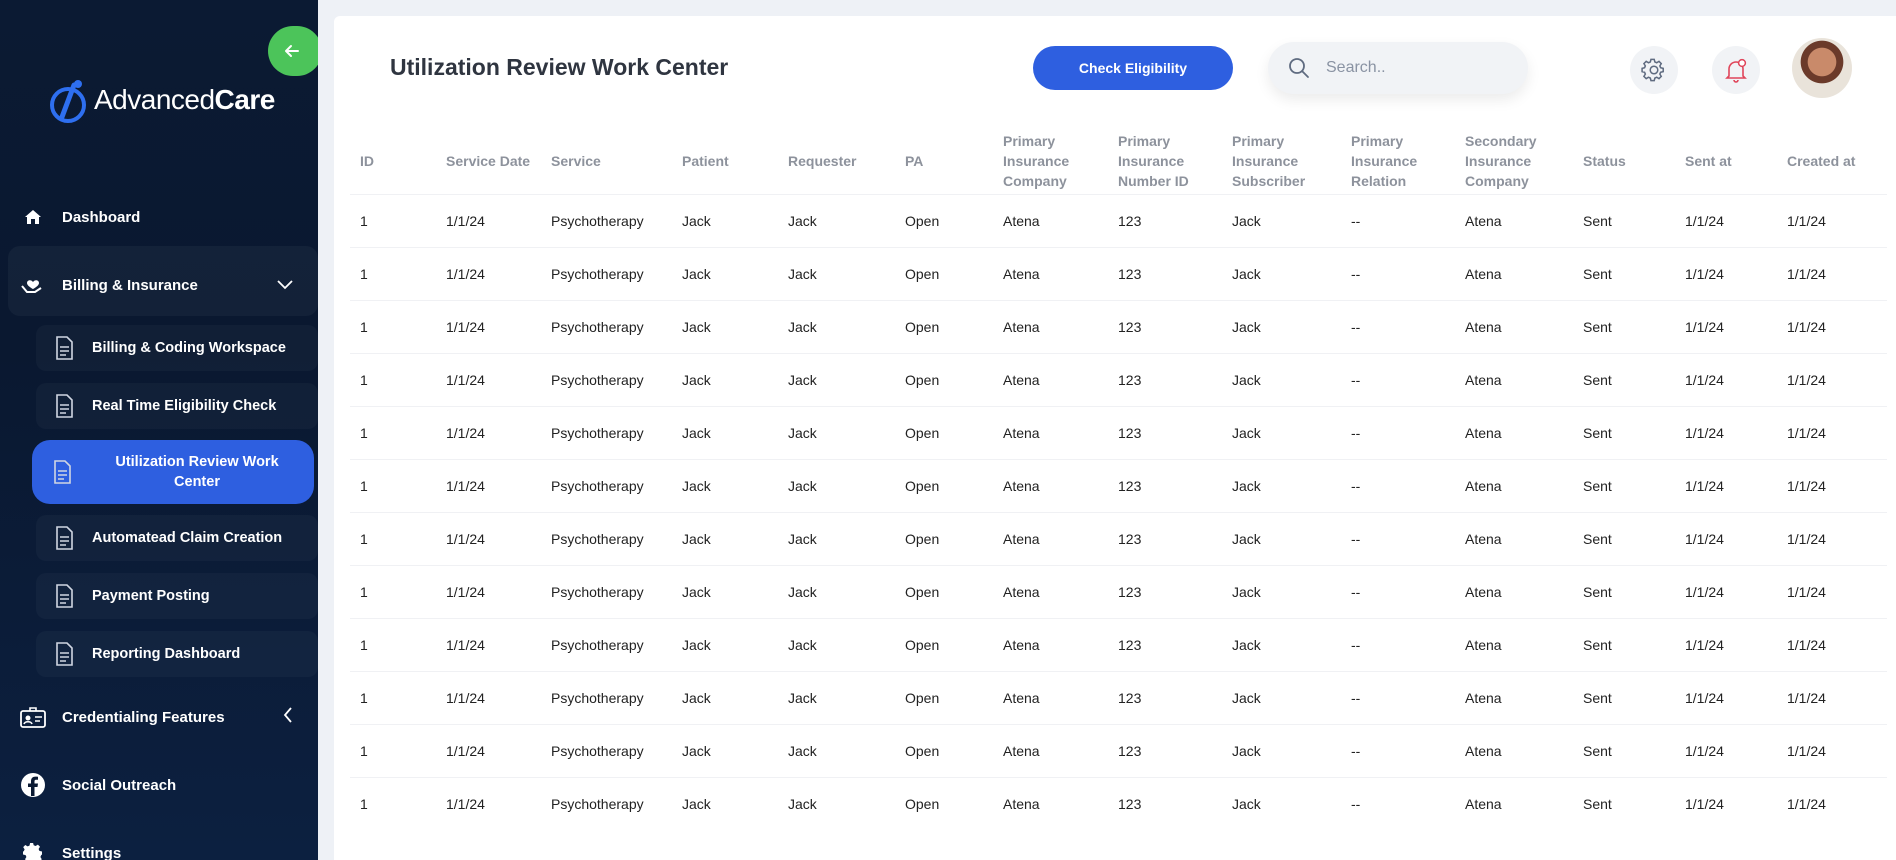 The width and height of the screenshot is (1896, 860). I want to click on column-header: Primary Insurance Company, so click(1050, 161).